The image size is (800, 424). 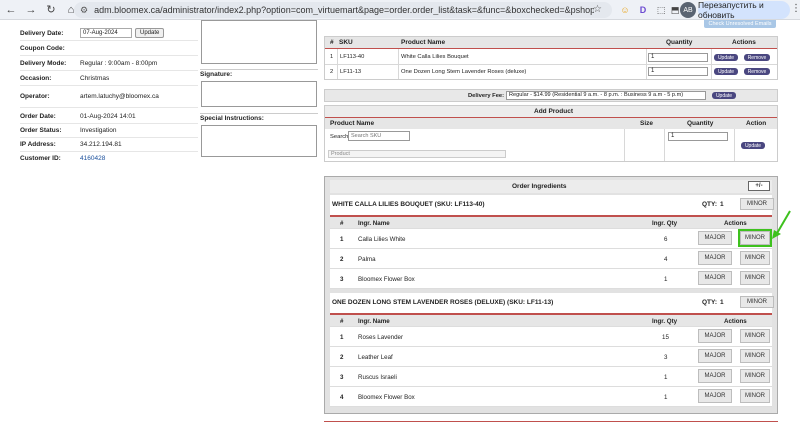 I want to click on special-instructions-heading: Special Instructions:, so click(x=259, y=117).